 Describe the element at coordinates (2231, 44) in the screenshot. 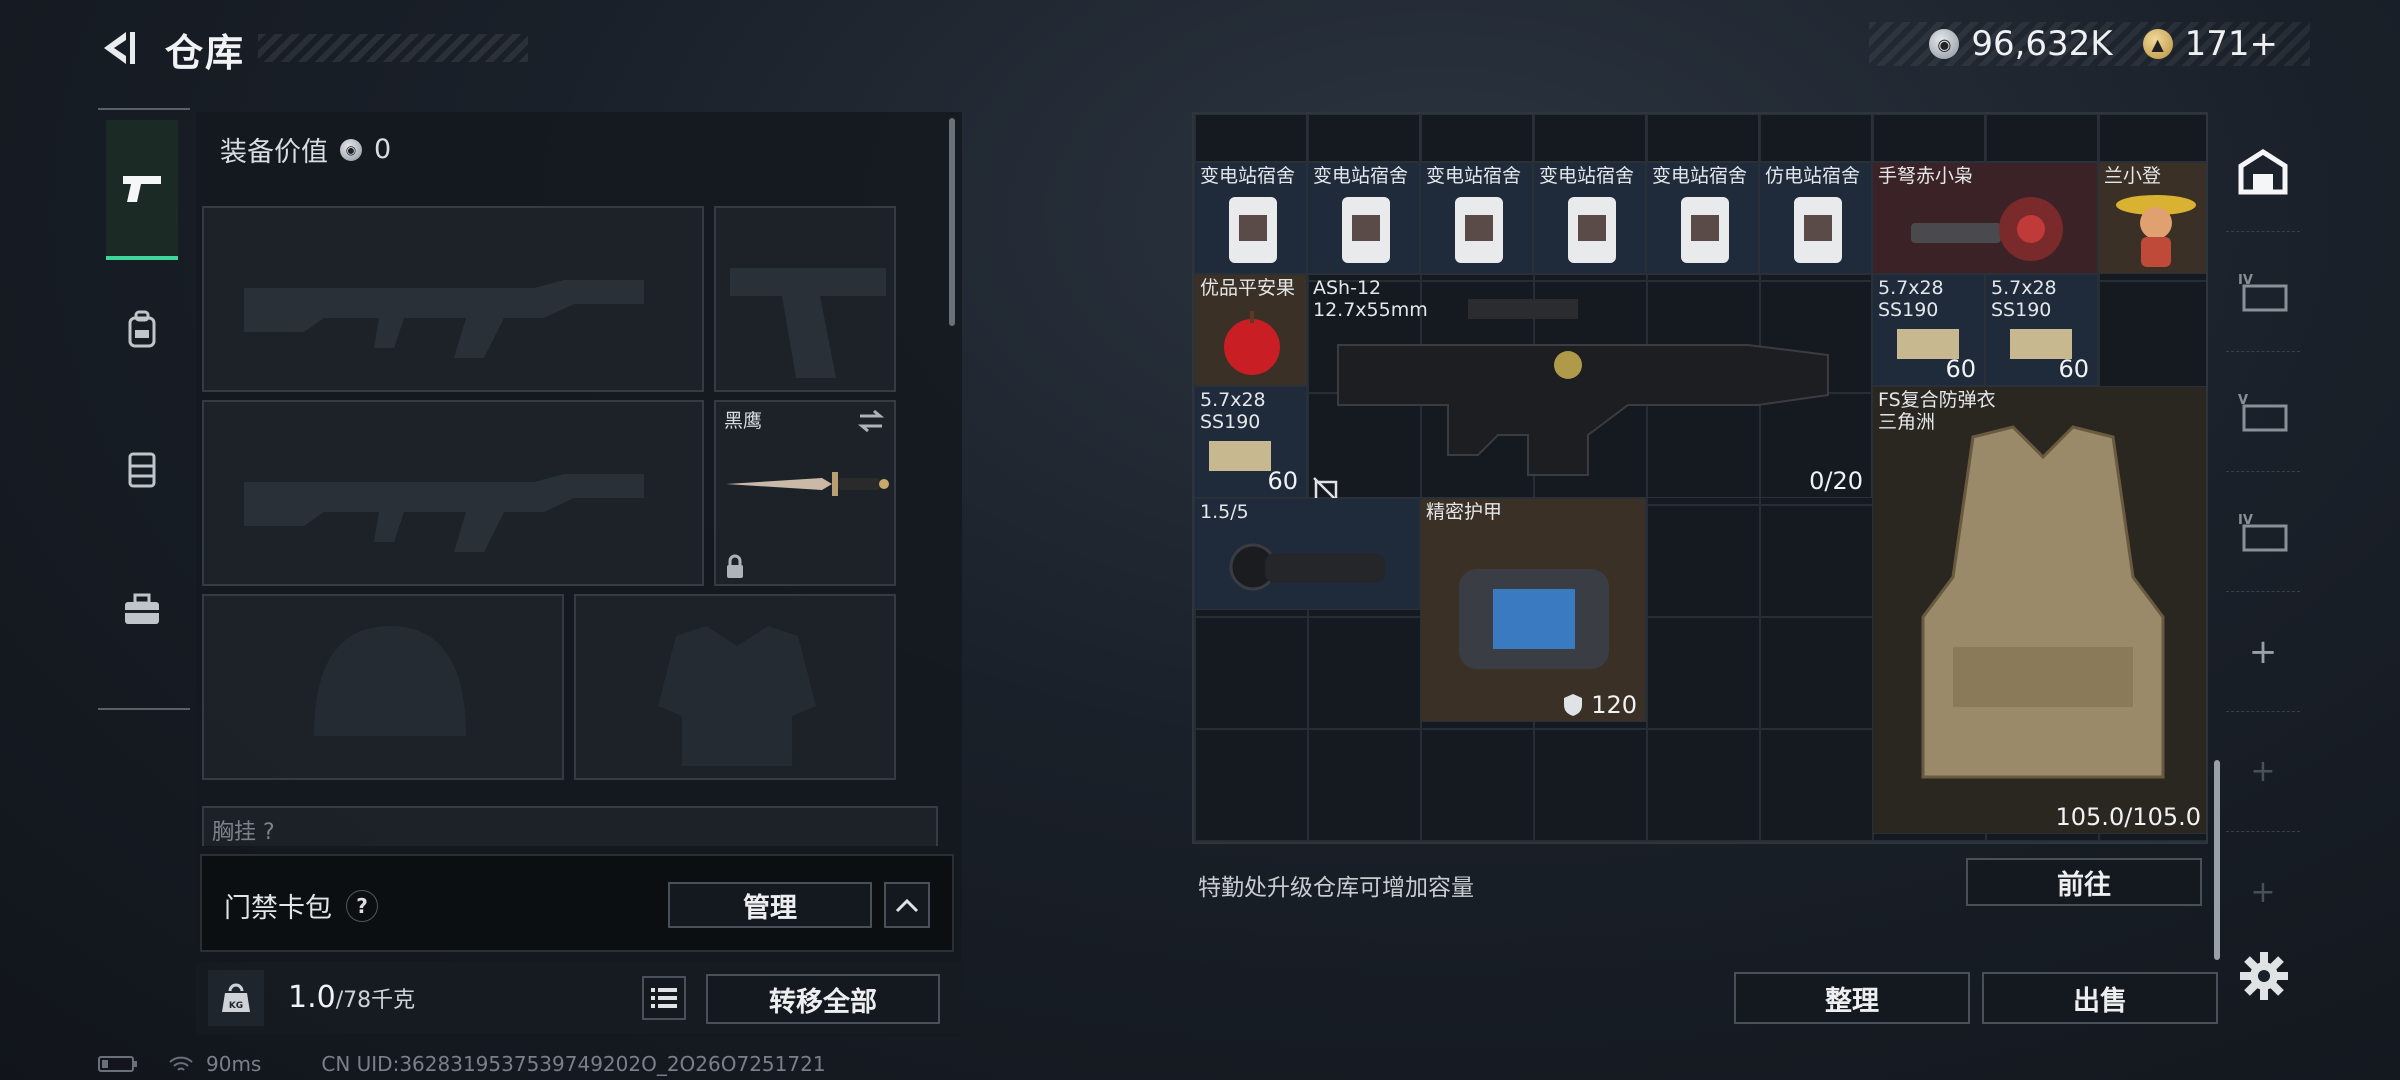

I see `gold-balance: 171+` at that location.